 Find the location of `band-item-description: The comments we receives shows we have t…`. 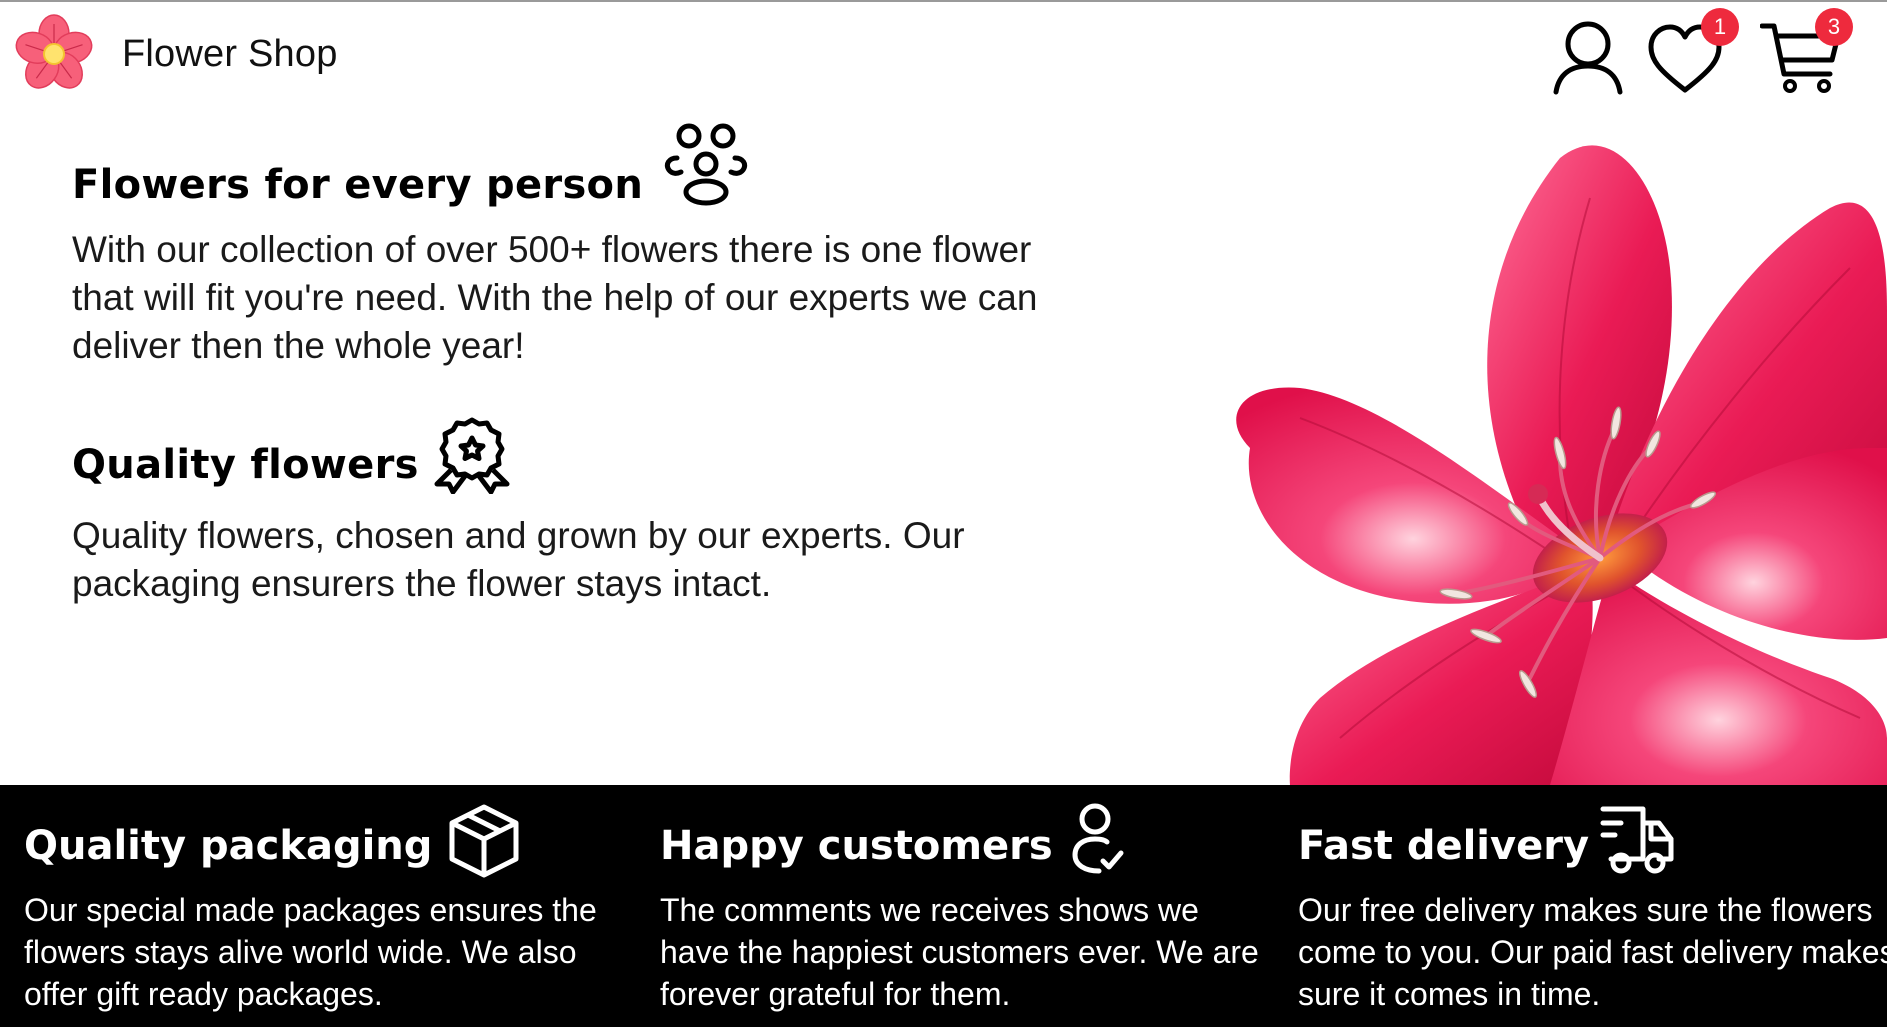

band-item-description: The comments we receives shows we have t… is located at coordinates (959, 952).